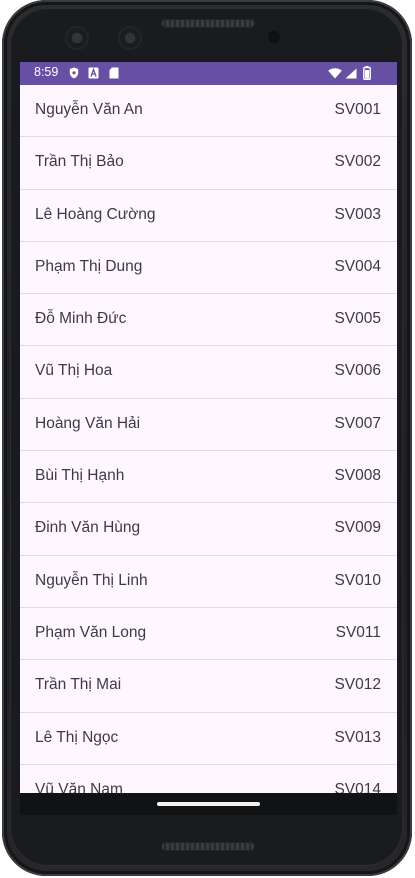 The height and width of the screenshot is (878, 415). I want to click on student-id: SV007, so click(357, 423).